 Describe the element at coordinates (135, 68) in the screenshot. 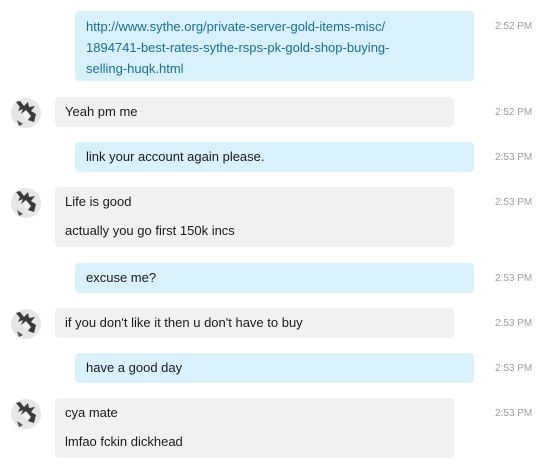

I see `message-link: selling-huqk.html` at that location.